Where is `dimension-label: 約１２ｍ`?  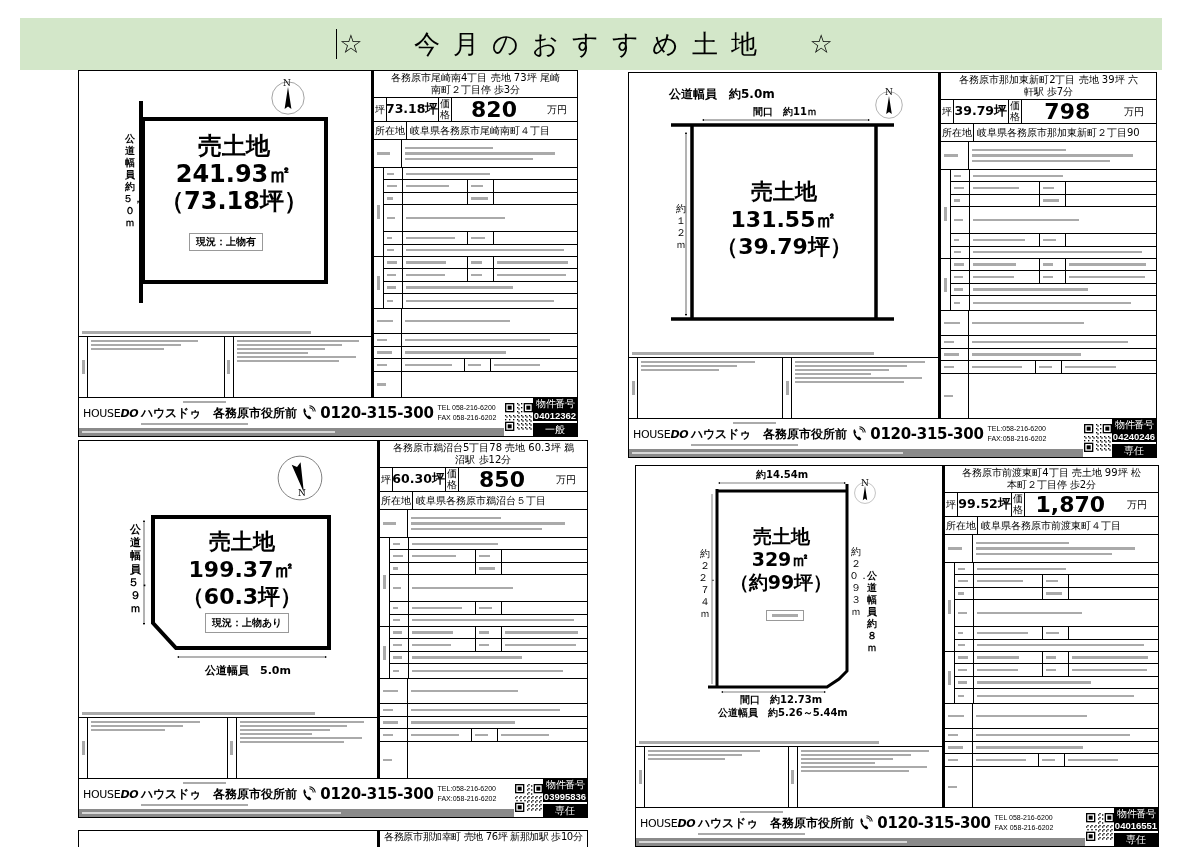
dimension-label: 約１２ｍ is located at coordinates (680, 227).